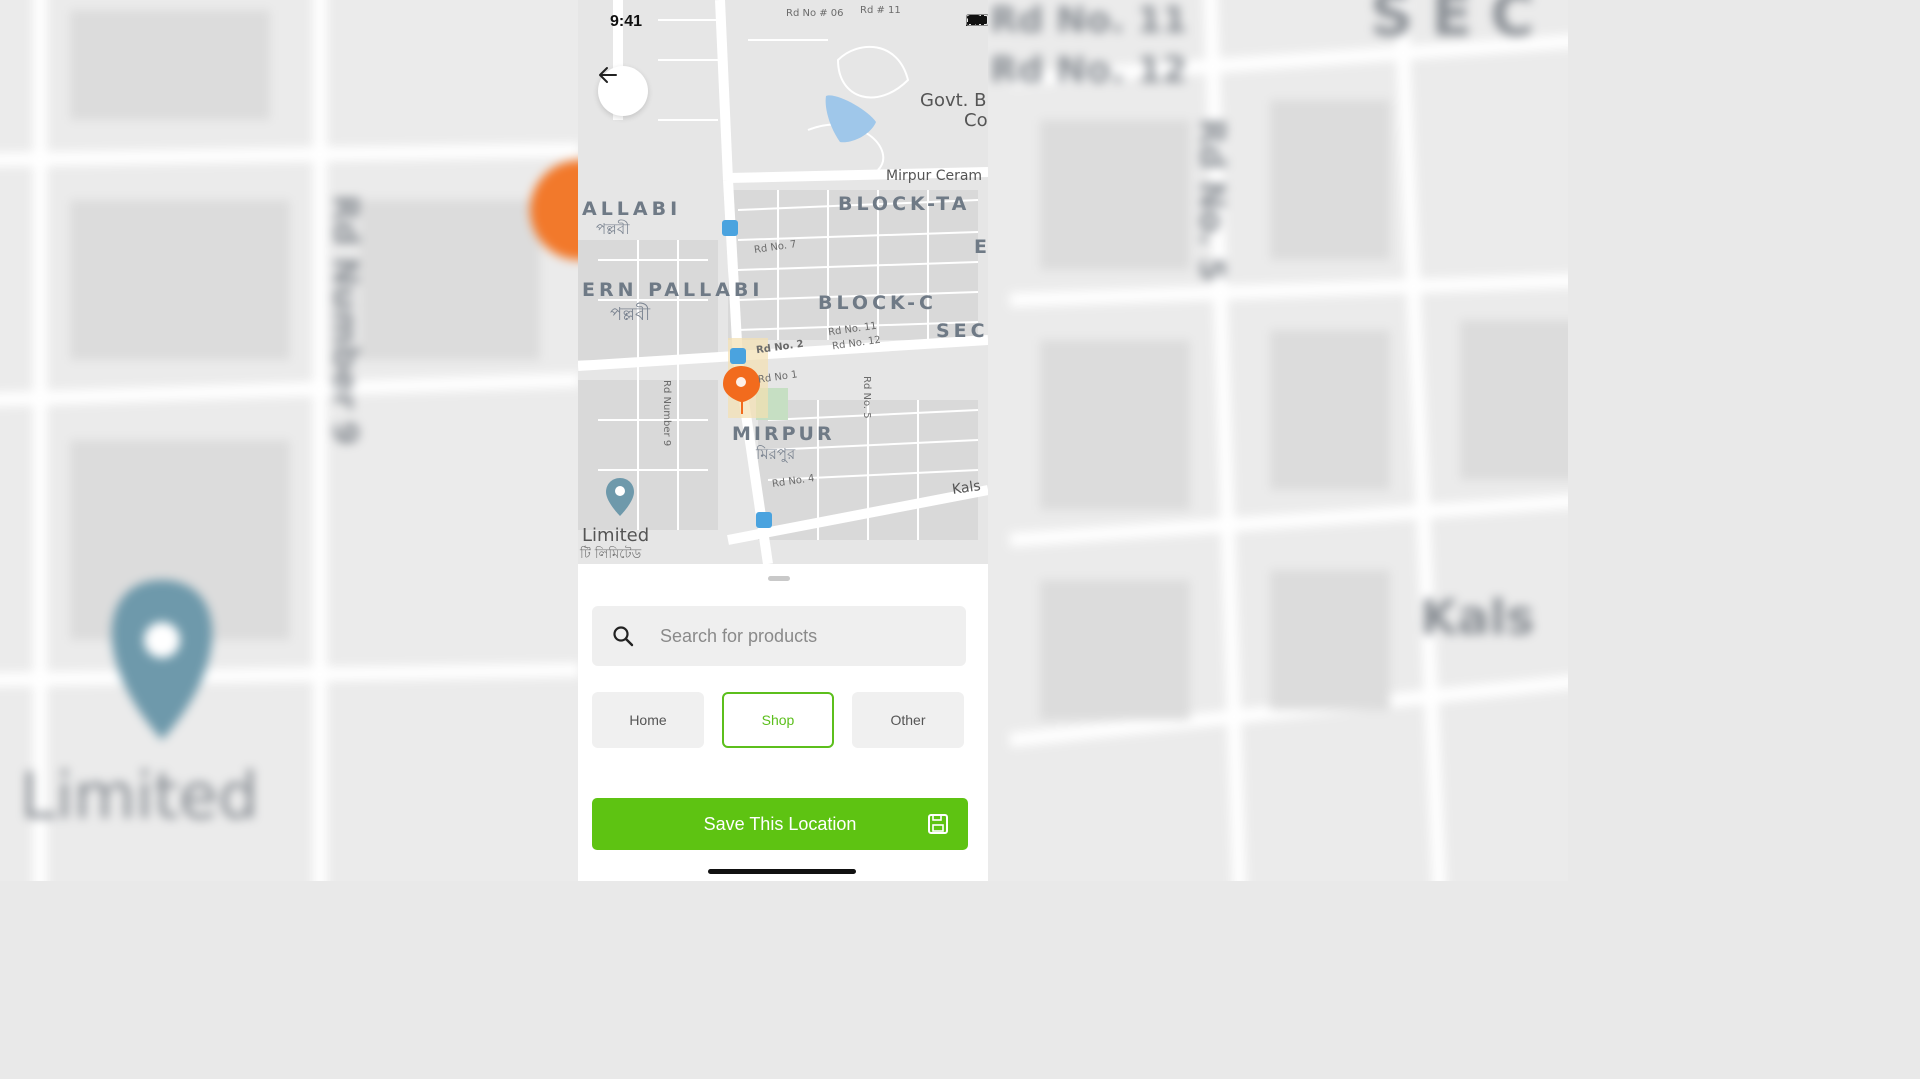  Describe the element at coordinates (934, 176) in the screenshot. I see `map-label-mirpur-ceram: Mirpur Ceram` at that location.